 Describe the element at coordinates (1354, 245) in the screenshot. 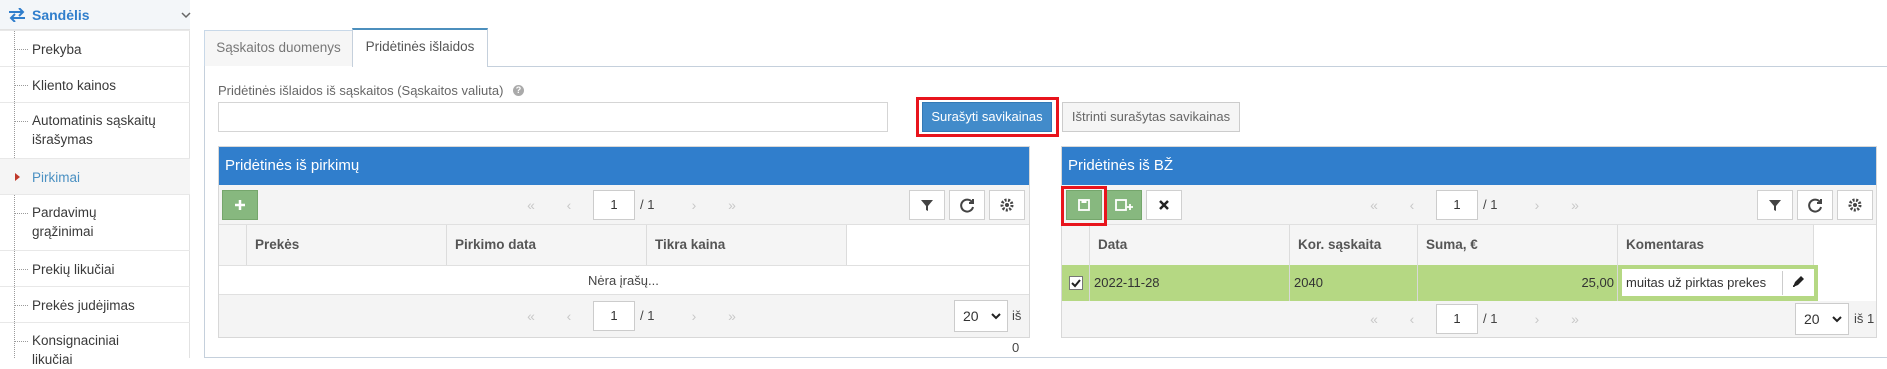

I see `column-header-kor-saskaita: Kor. sąskaita` at that location.